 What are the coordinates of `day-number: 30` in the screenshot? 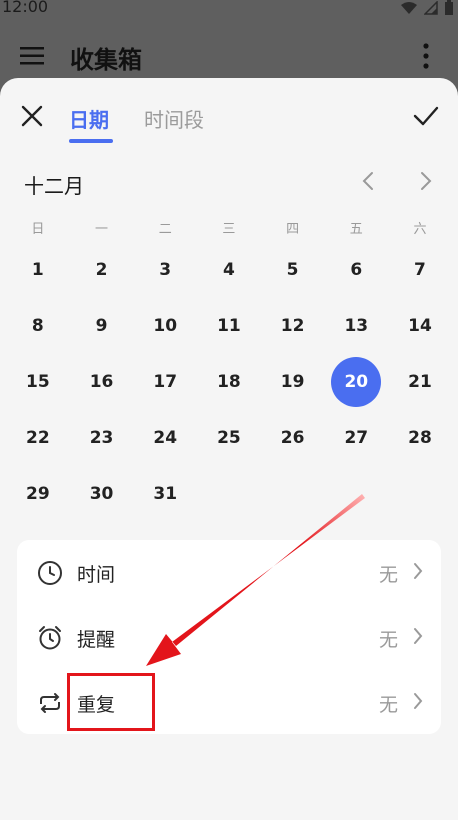 It's located at (101, 494).